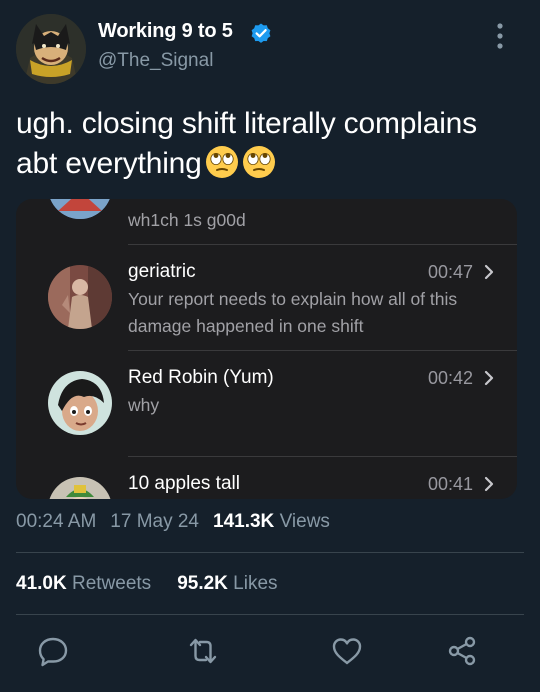 The height and width of the screenshot is (692, 540). I want to click on more-options-icon, so click(500, 37).